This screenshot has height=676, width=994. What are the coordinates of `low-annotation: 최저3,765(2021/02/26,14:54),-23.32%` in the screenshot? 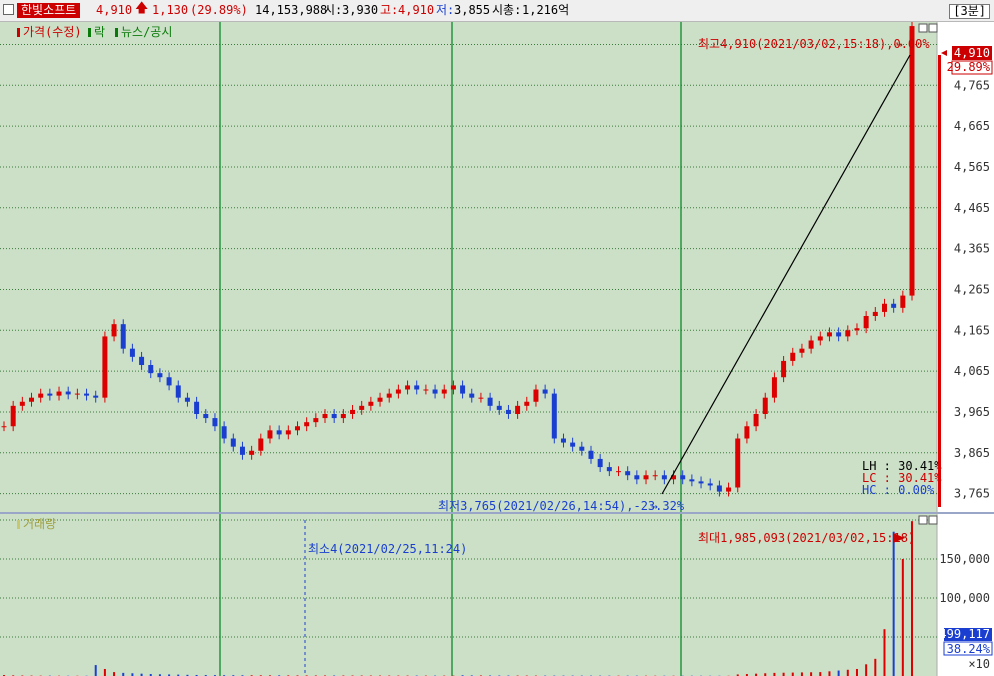 It's located at (561, 506).